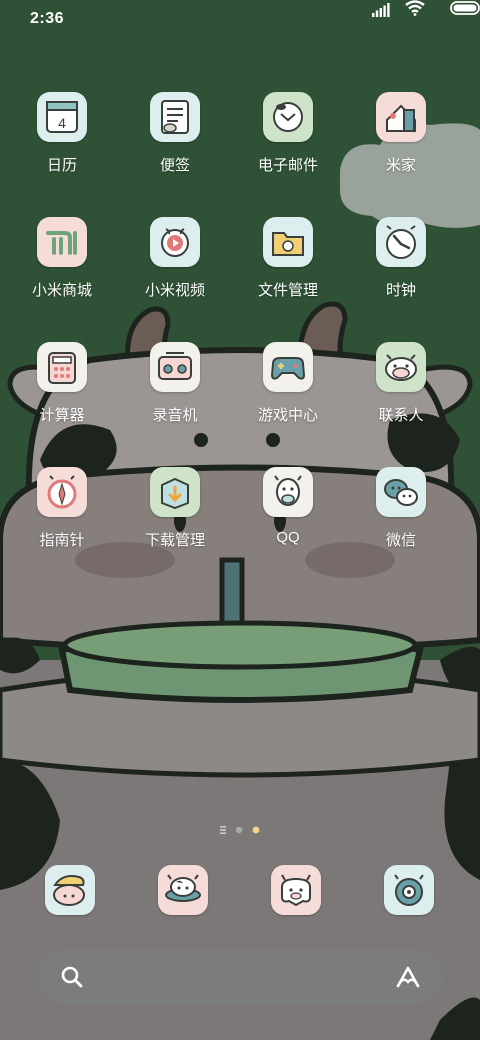 Image resolution: width=480 pixels, height=1040 pixels. I want to click on mijia-home-icon, so click(401, 118).